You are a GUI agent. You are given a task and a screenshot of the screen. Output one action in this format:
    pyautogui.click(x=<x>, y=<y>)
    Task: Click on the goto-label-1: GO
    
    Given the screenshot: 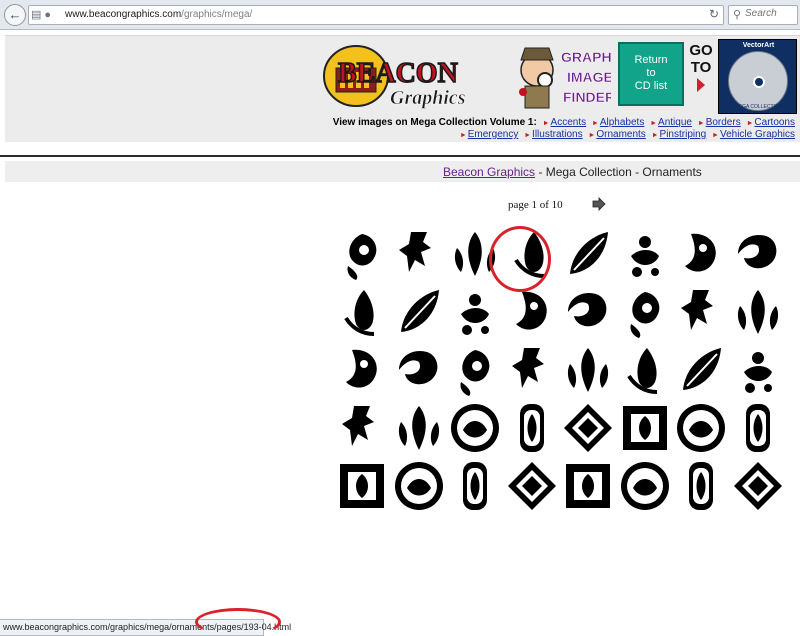 What is the action you would take?
    pyautogui.click(x=701, y=50)
    